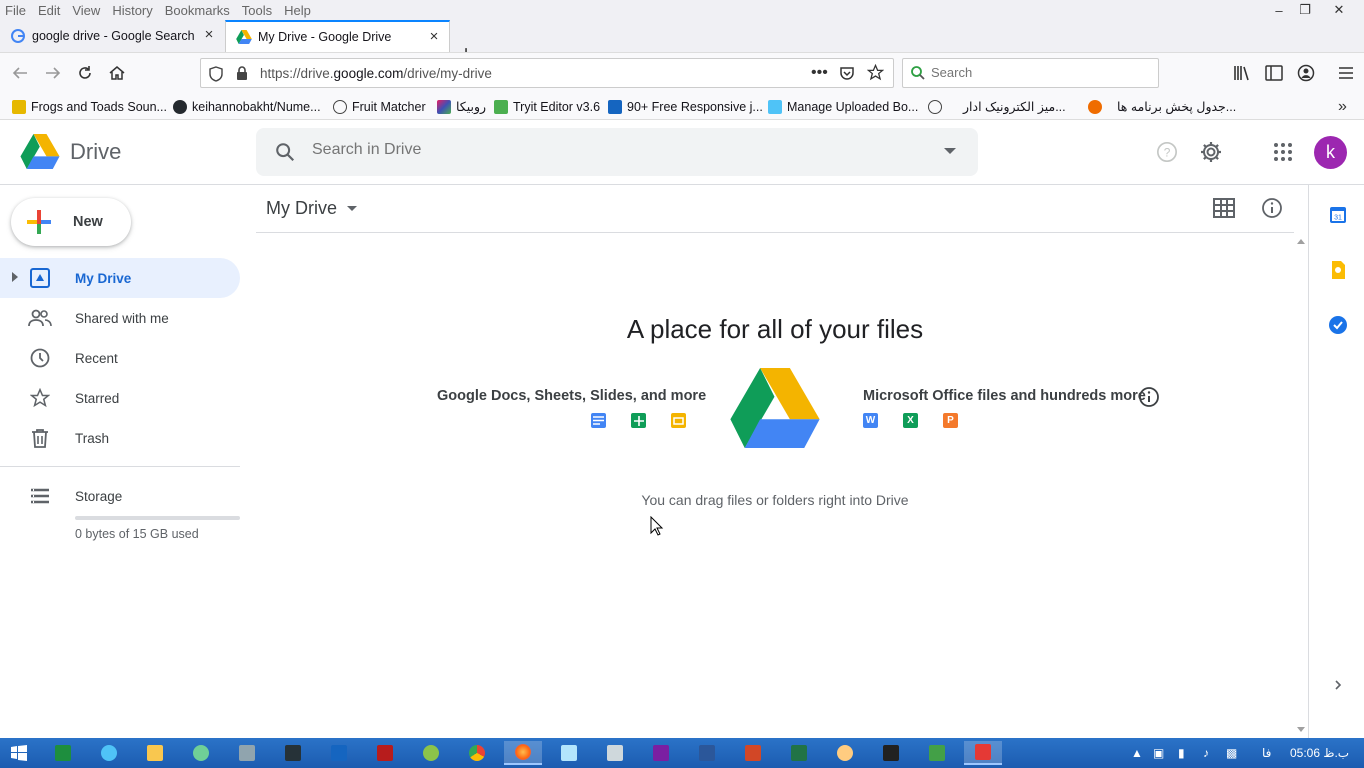  Describe the element at coordinates (49, 10) in the screenshot. I see `menu-edit: Edit` at that location.